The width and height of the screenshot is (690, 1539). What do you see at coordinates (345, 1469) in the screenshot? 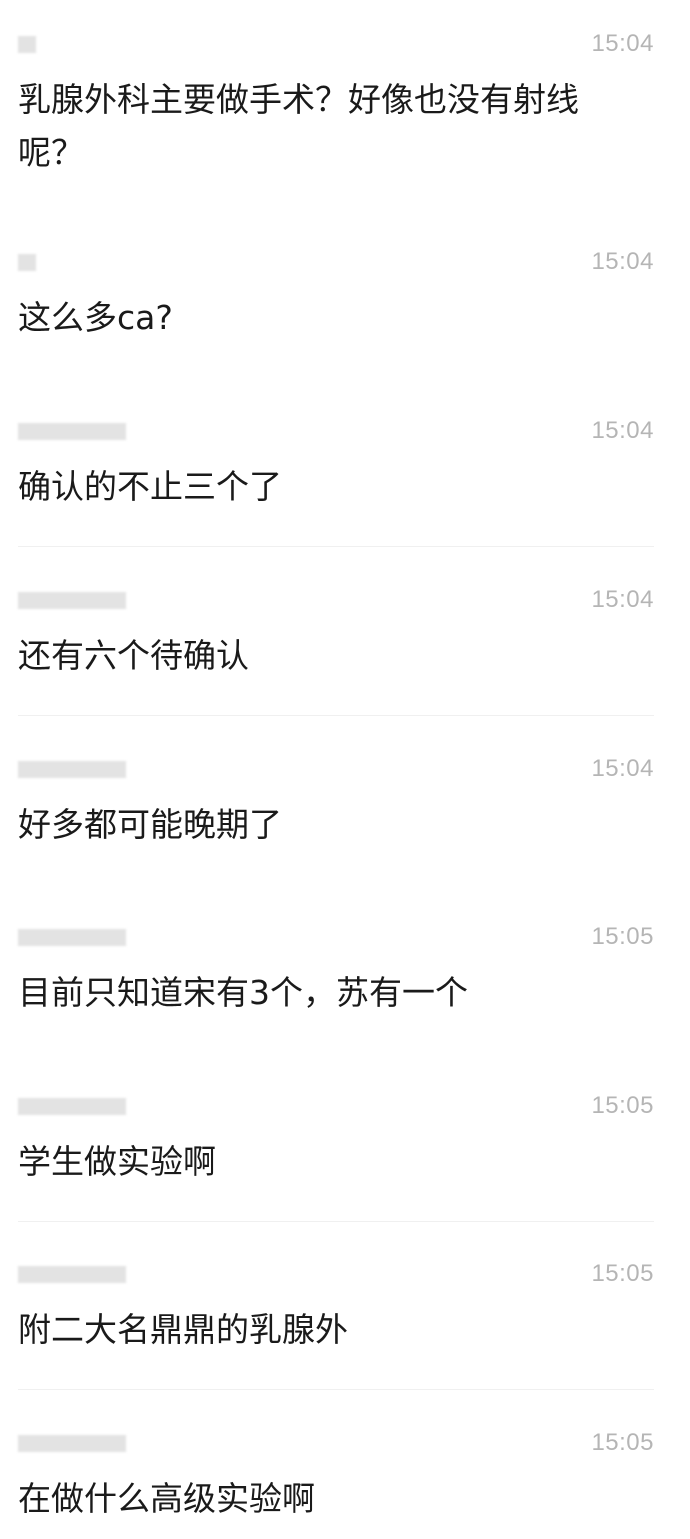
I see `message-item: 15:05 在做什么高级实验啊` at bounding box center [345, 1469].